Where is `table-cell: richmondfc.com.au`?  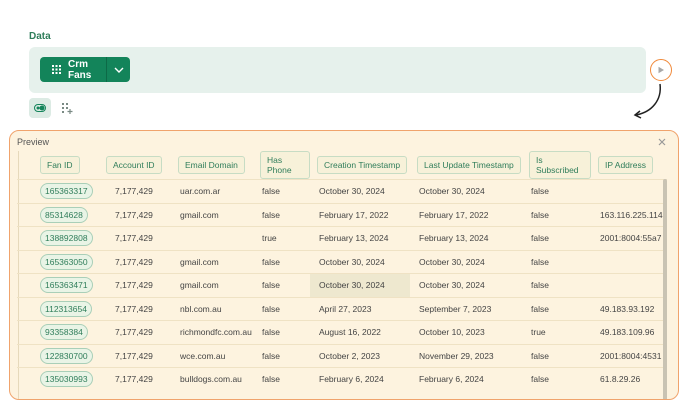
table-cell: richmondfc.com.au is located at coordinates (212, 332).